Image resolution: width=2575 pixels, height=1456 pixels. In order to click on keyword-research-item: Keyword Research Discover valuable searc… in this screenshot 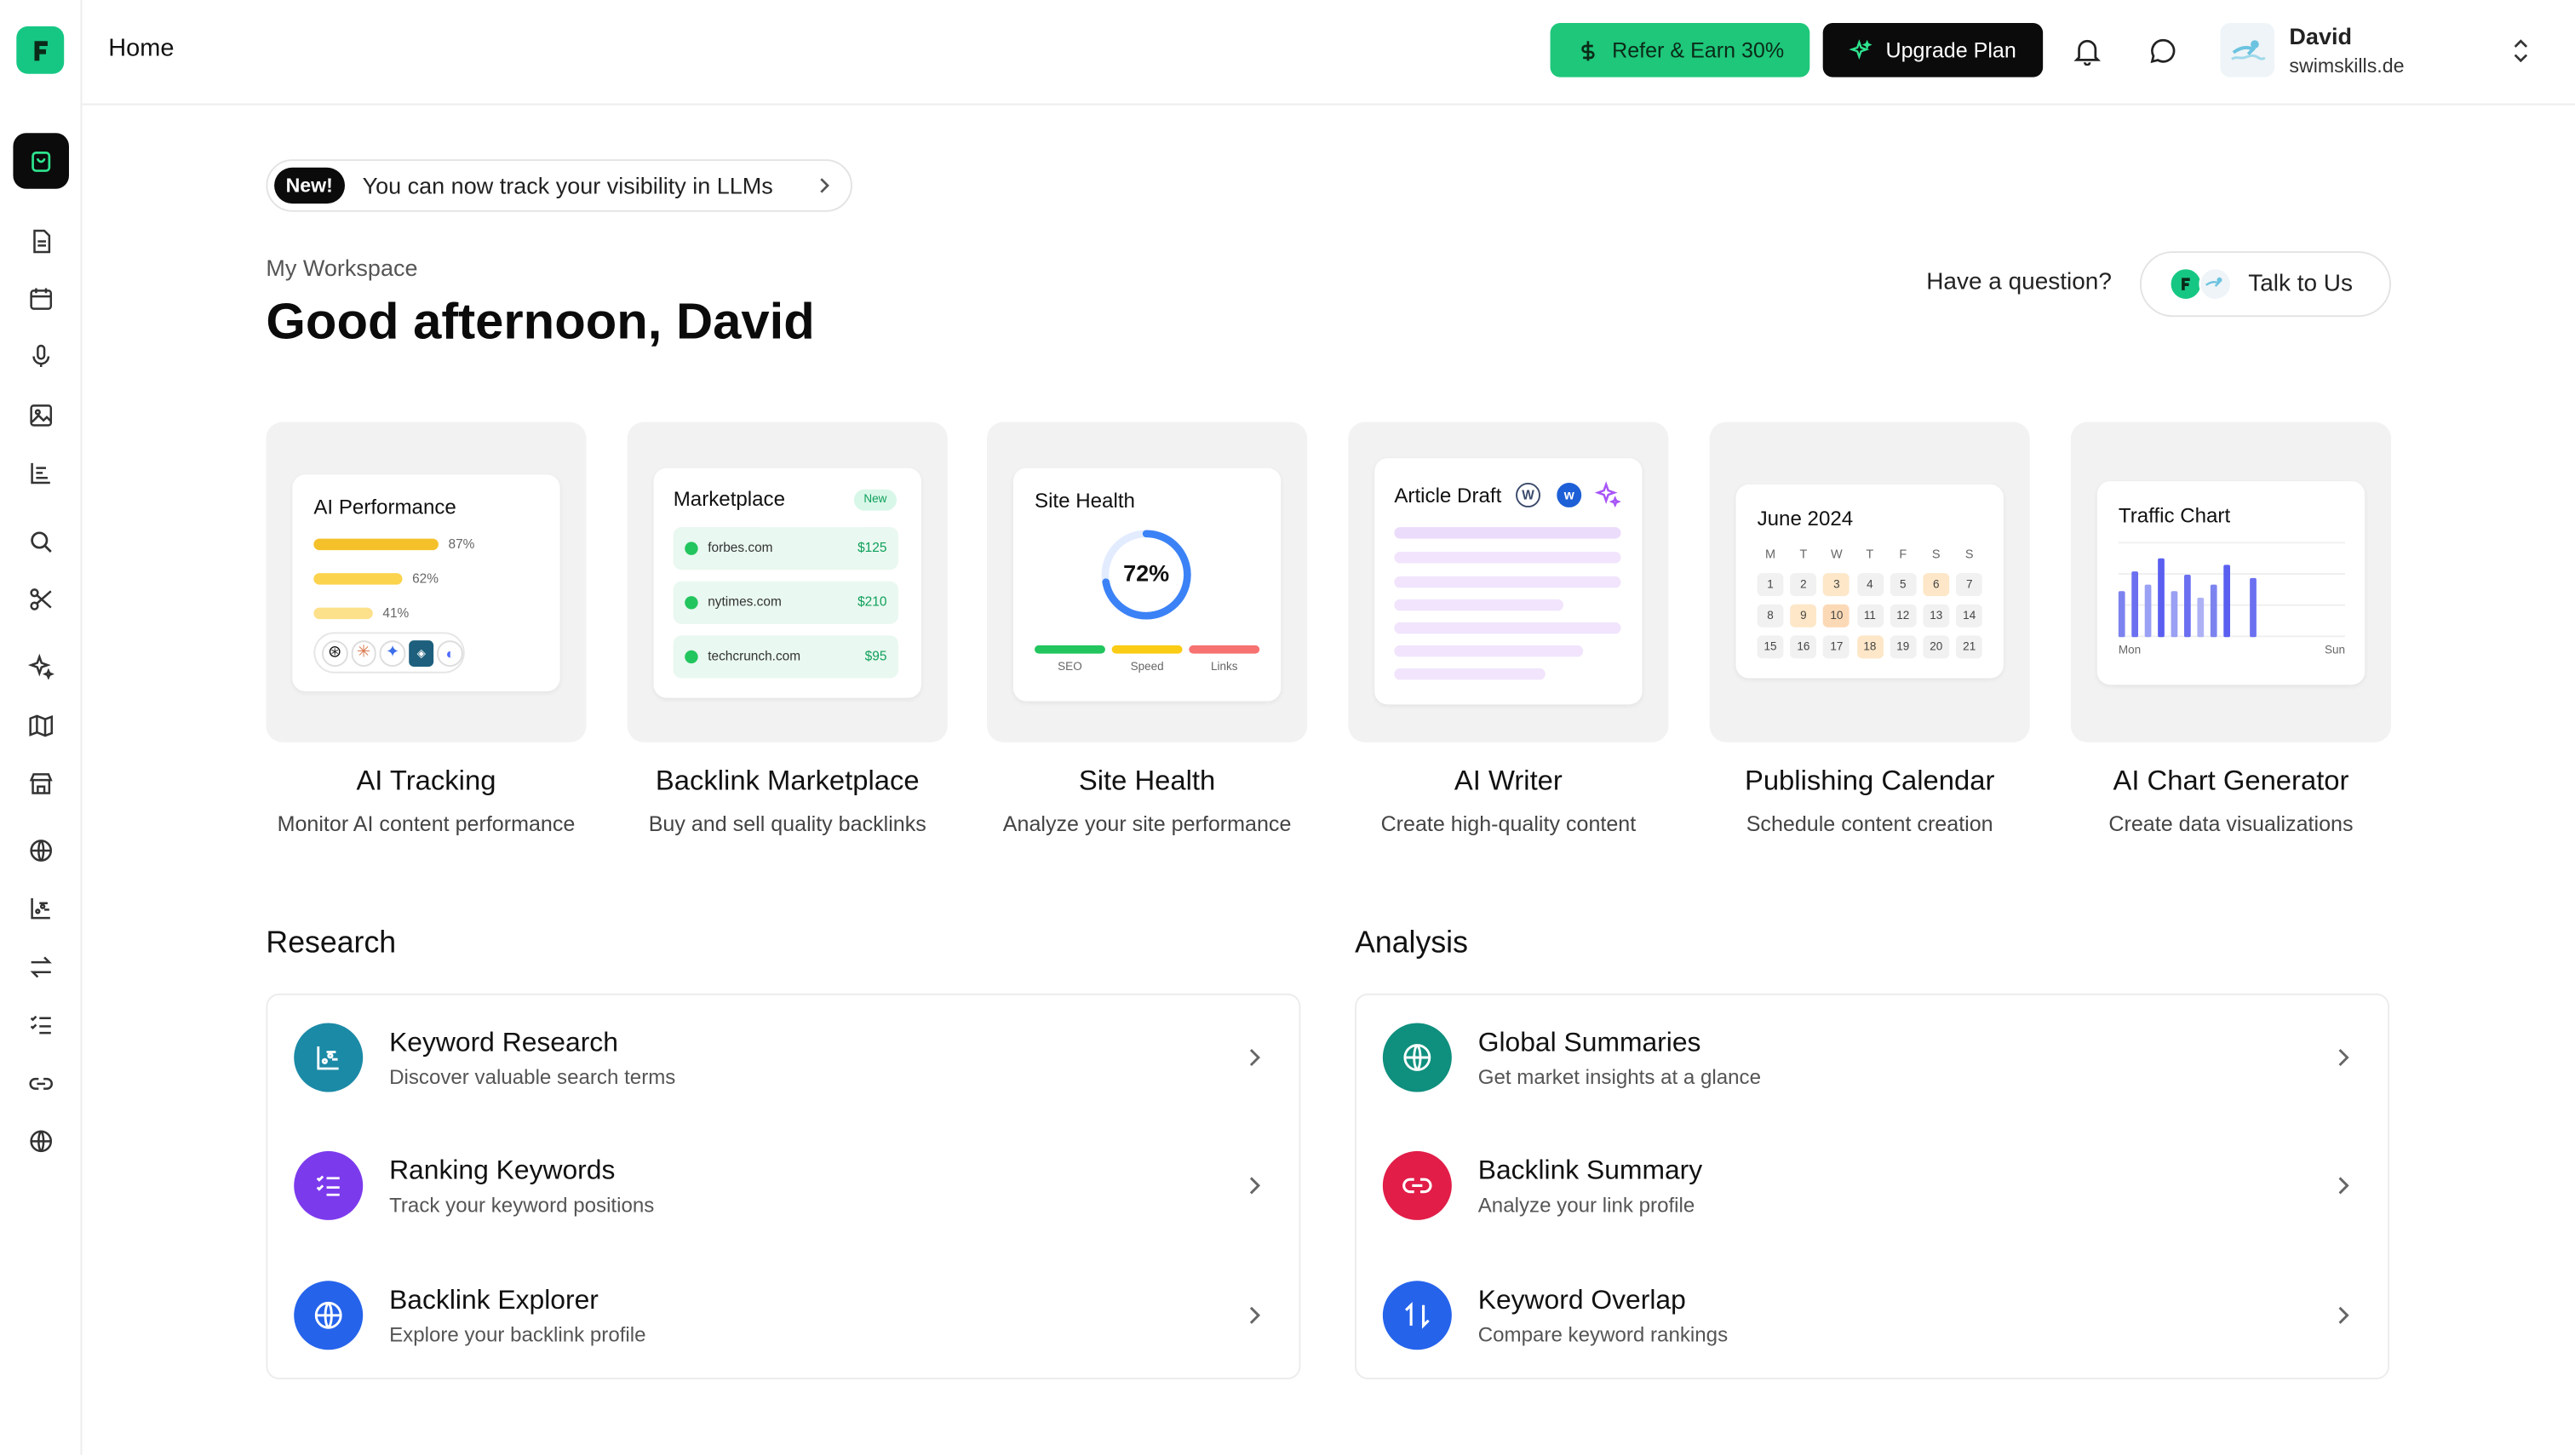, I will do `click(783, 1059)`.